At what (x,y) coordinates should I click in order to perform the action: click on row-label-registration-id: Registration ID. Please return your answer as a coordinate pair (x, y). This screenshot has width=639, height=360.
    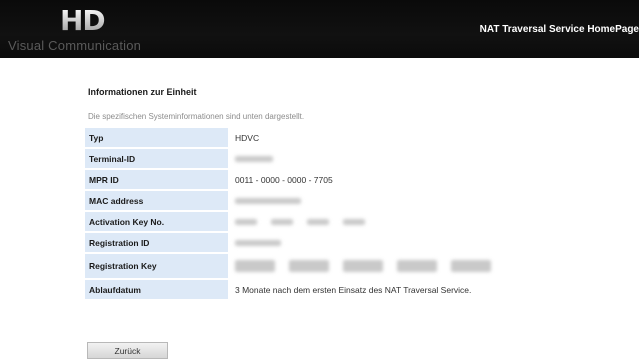
    Looking at the image, I should click on (156, 242).